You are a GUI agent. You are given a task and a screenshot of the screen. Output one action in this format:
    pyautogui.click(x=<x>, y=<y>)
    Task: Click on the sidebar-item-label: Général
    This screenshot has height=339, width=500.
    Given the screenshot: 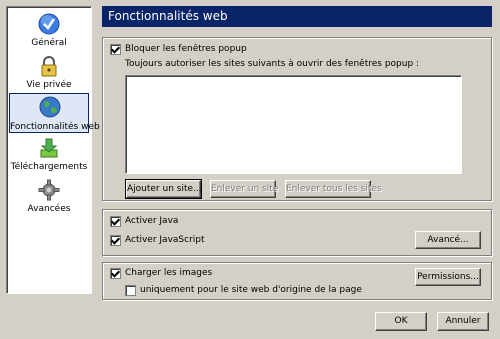 What is the action you would take?
    pyautogui.click(x=49, y=43)
    